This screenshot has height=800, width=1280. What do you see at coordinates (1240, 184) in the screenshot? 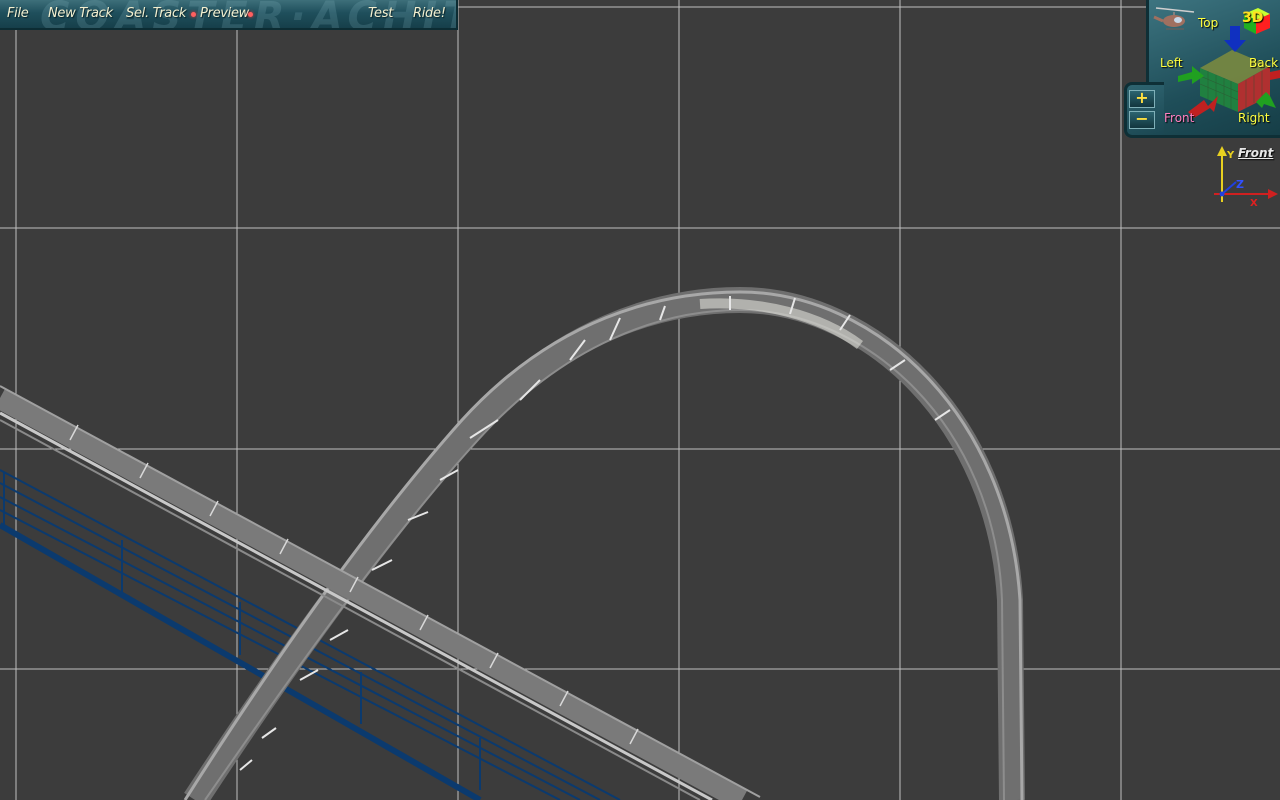
I see `axis-z-label: Z` at bounding box center [1240, 184].